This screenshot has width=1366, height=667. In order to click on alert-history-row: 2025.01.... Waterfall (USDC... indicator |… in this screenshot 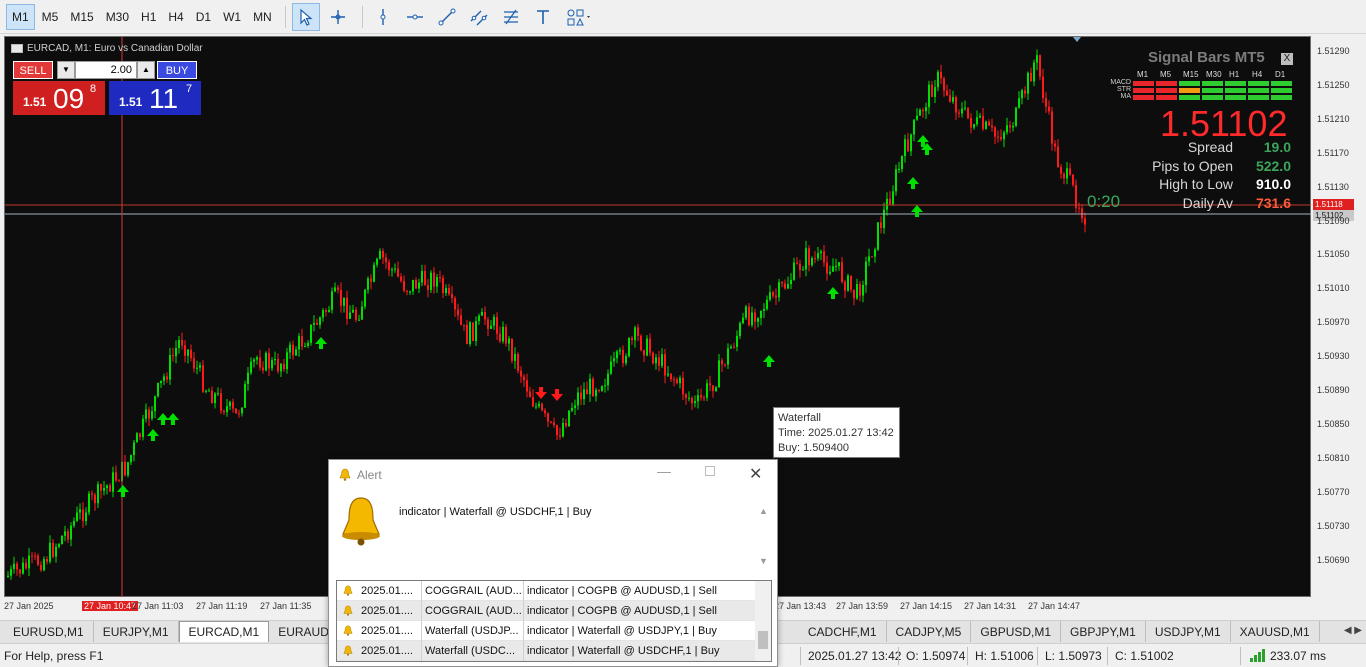, I will do `click(546, 651)`.